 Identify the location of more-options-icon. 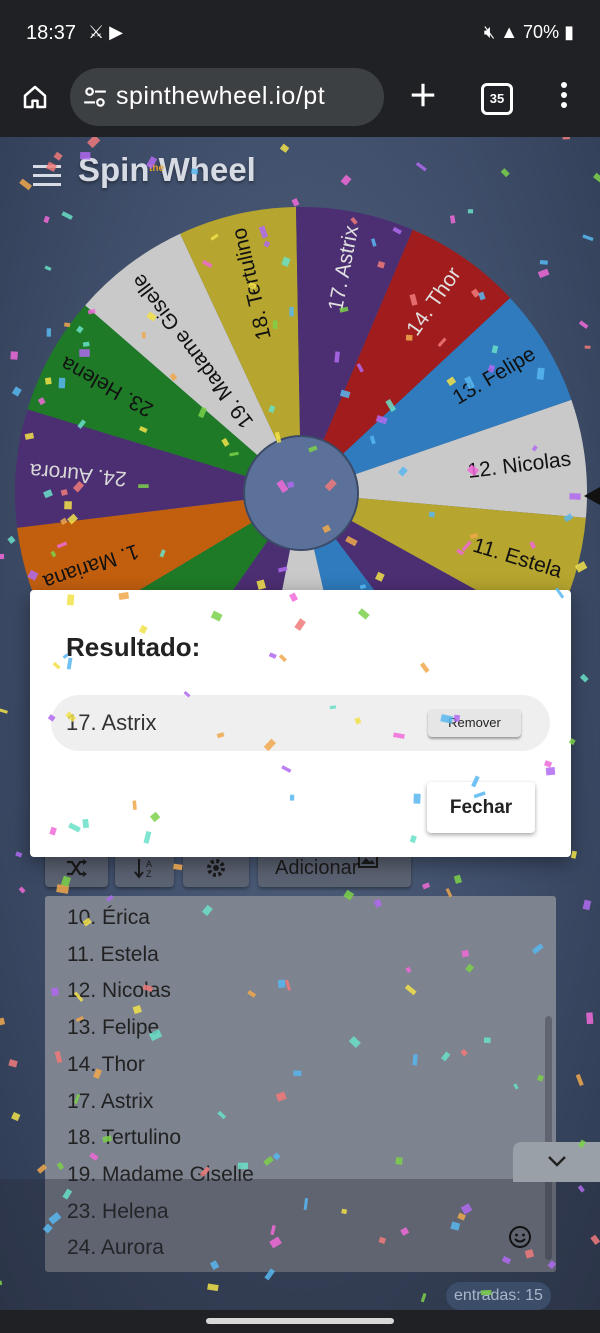
(564, 95).